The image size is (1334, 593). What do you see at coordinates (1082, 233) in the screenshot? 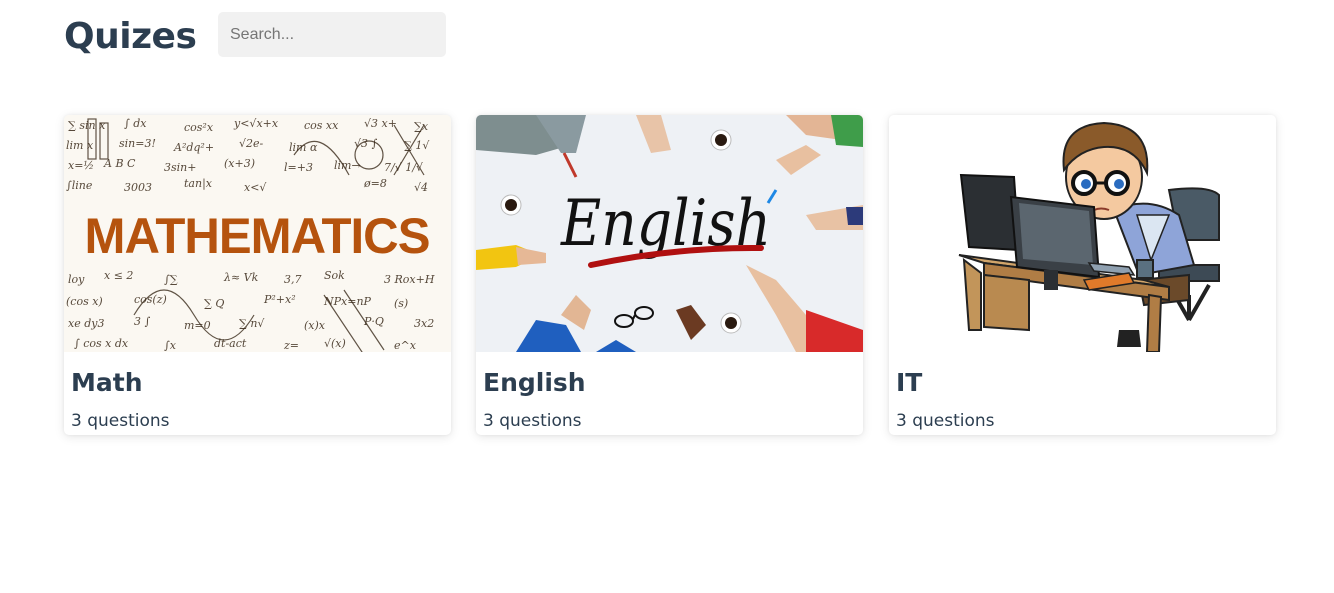
I see `it-programmer-image` at bounding box center [1082, 233].